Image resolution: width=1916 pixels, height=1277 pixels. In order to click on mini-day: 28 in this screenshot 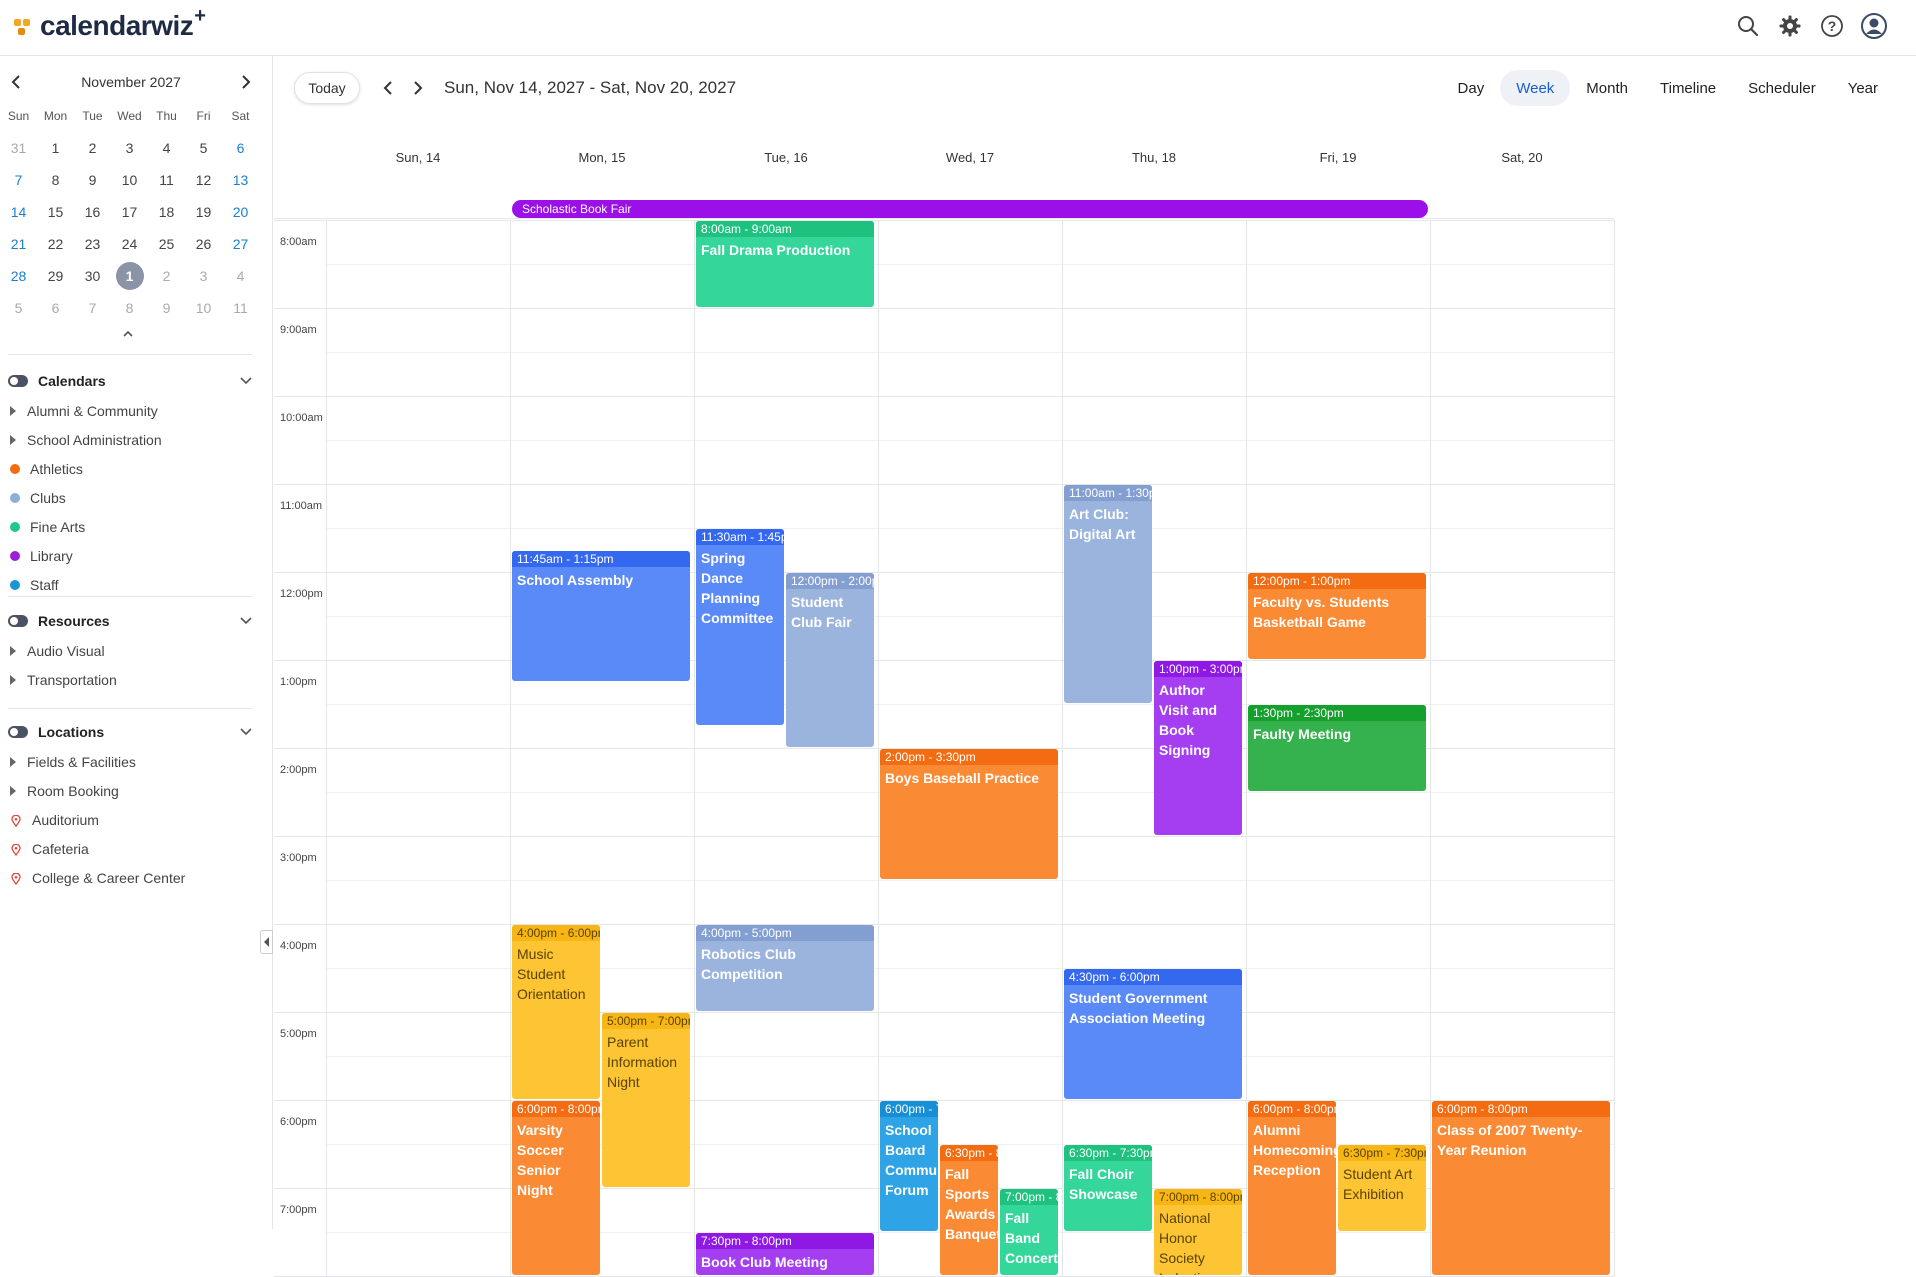, I will do `click(18, 276)`.